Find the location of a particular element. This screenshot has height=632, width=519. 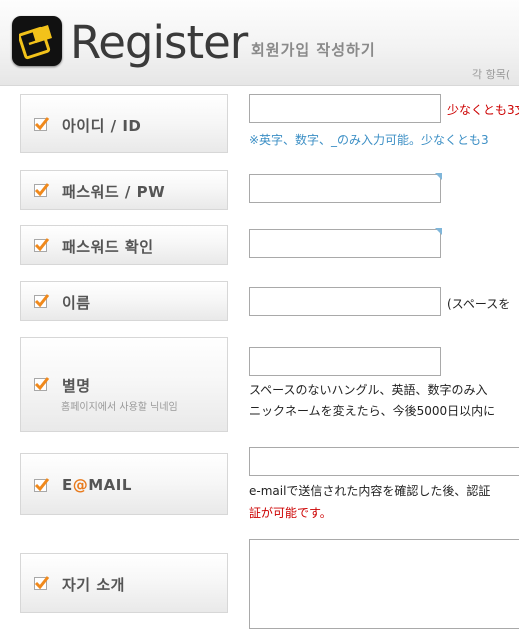

label-nickname-text: 별명 is located at coordinates (76, 386).